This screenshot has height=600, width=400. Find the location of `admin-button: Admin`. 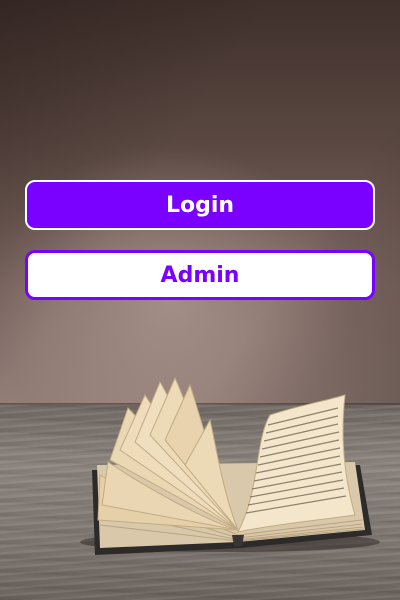

admin-button: Admin is located at coordinates (200, 275).